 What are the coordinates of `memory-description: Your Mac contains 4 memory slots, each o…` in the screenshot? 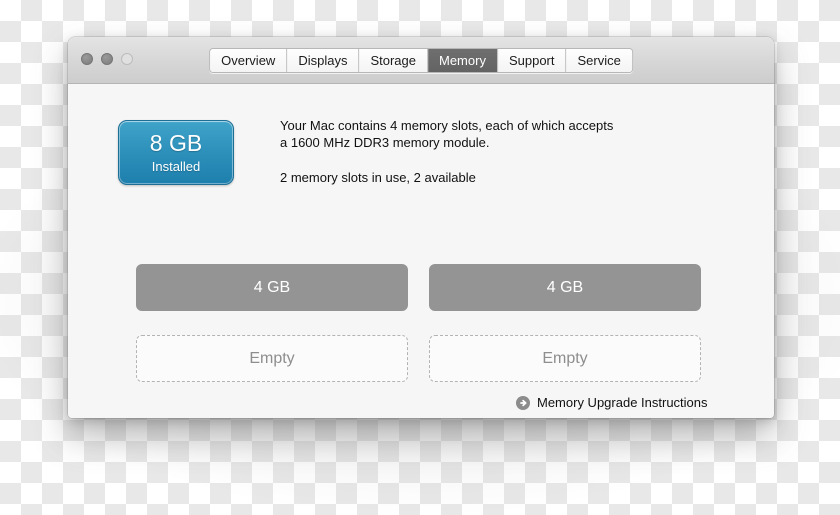 It's located at (490, 151).